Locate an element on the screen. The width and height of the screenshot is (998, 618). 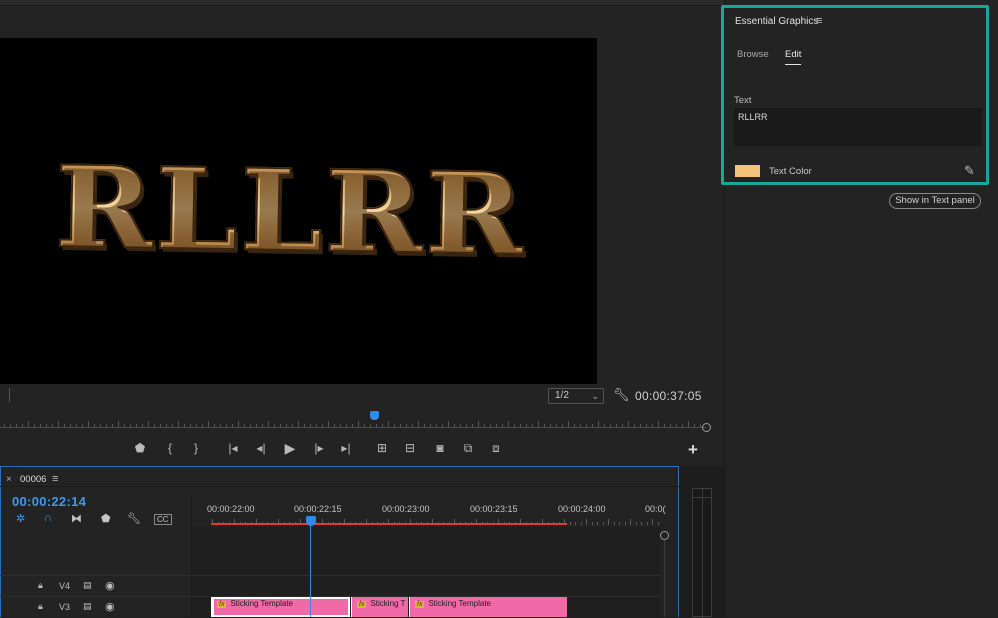
go-to-out-icon: ▸| is located at coordinates (346, 448).